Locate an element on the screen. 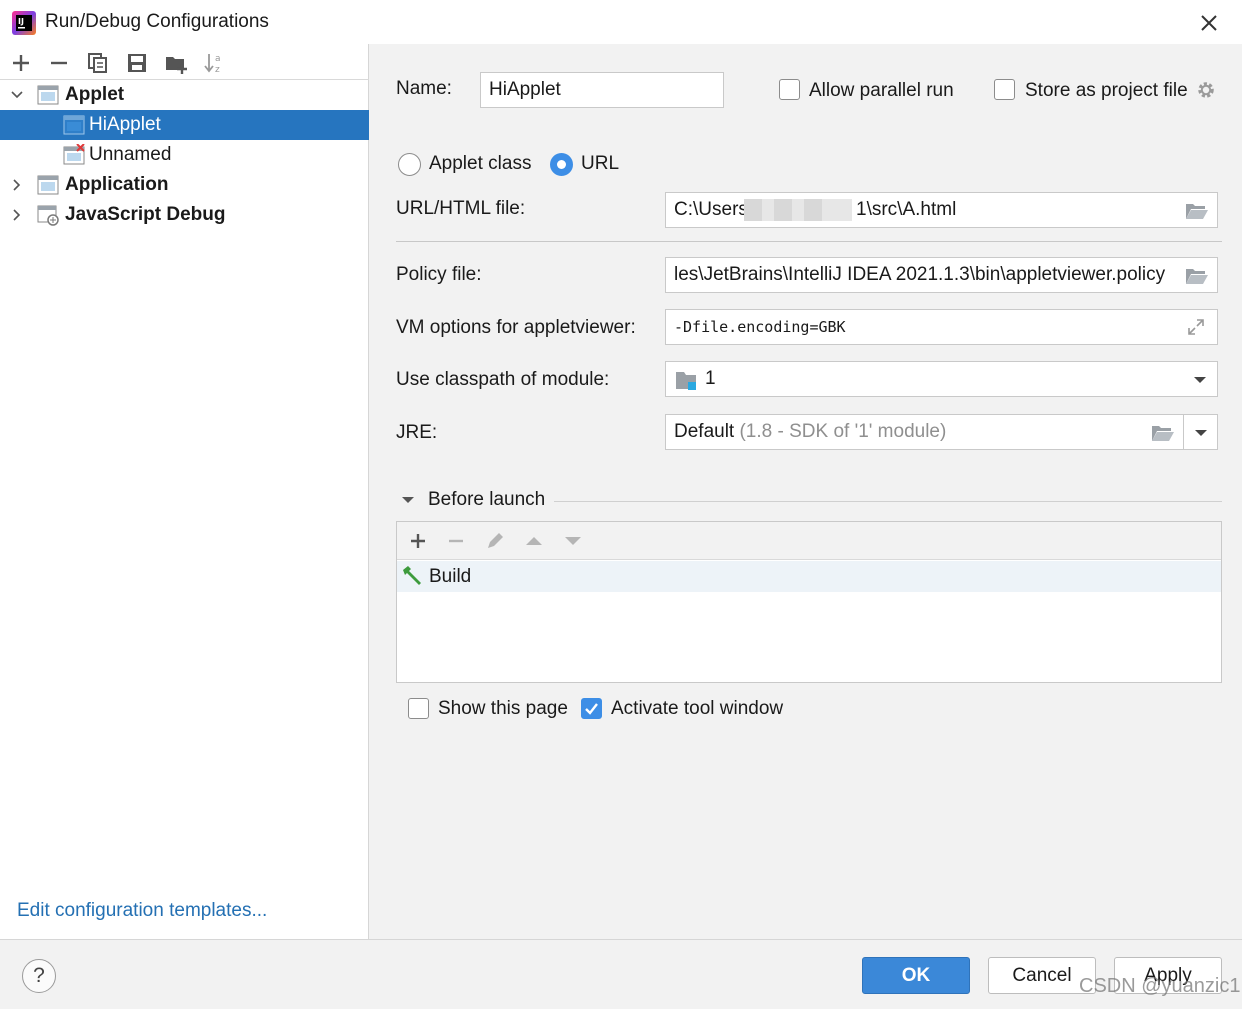 The height and width of the screenshot is (1009, 1242). store-project-label: Store as project file is located at coordinates (1106, 90).